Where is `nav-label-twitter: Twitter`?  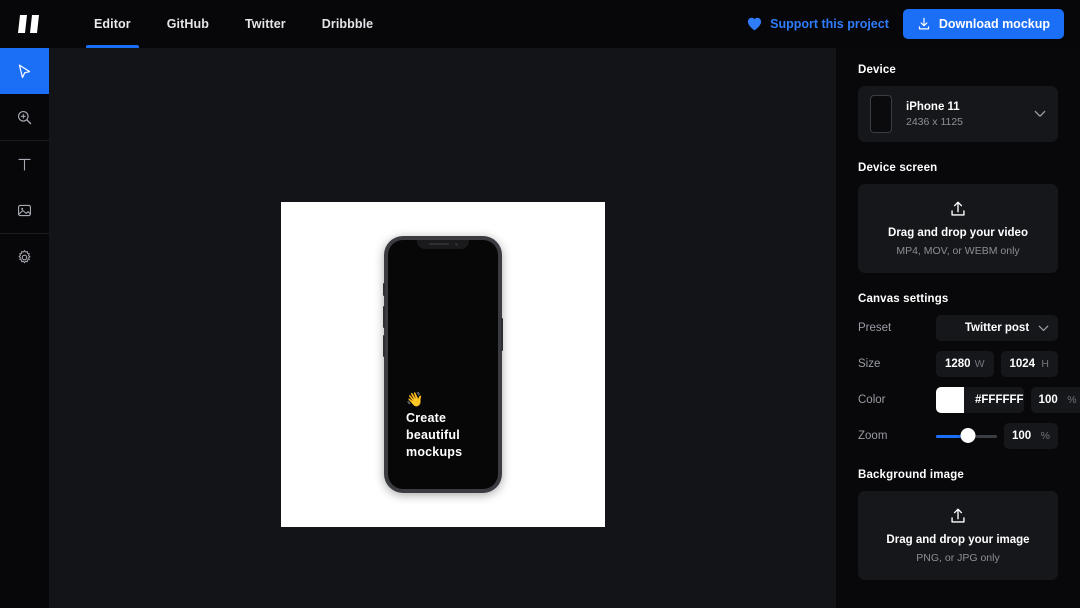
nav-label-twitter: Twitter is located at coordinates (265, 24).